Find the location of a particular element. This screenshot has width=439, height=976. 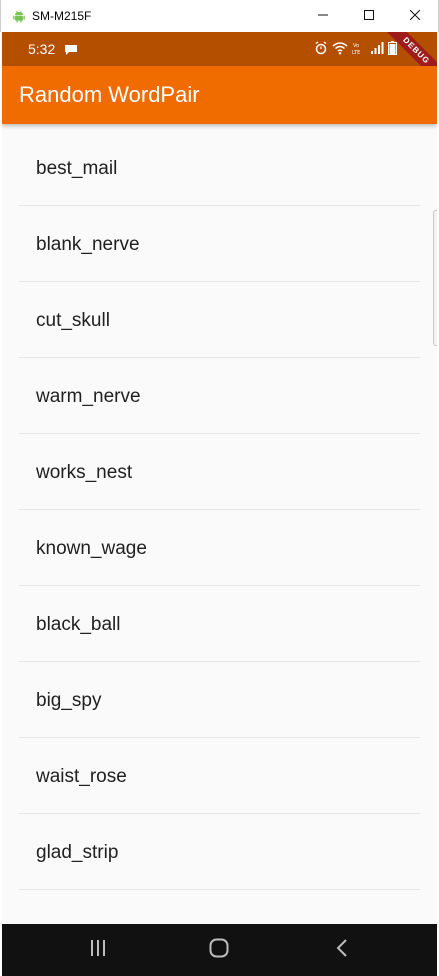

word-pair-label: glad_strip is located at coordinates (77, 852).